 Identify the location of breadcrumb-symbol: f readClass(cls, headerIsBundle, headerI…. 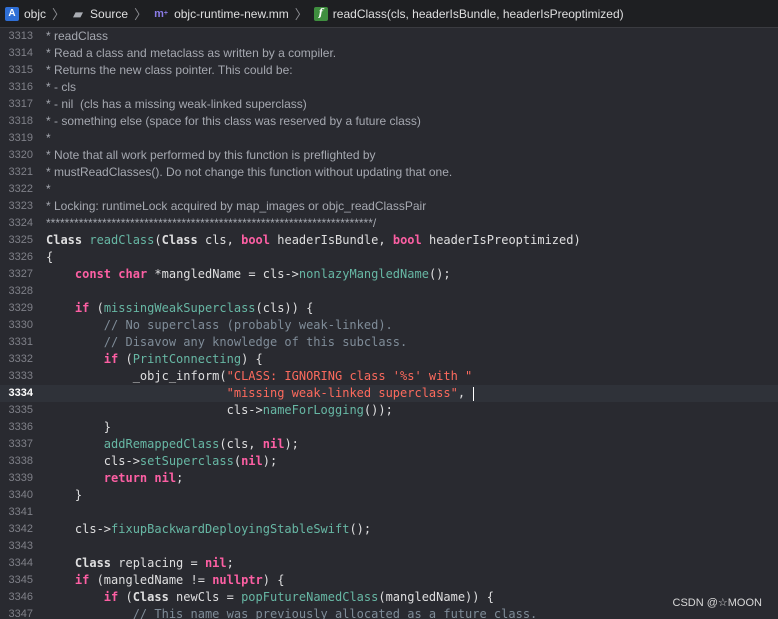
(468, 13).